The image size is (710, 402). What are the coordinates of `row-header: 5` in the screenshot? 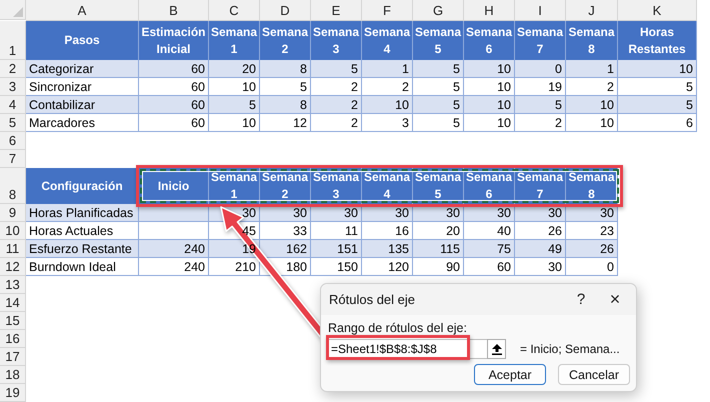 It's located at (13, 123).